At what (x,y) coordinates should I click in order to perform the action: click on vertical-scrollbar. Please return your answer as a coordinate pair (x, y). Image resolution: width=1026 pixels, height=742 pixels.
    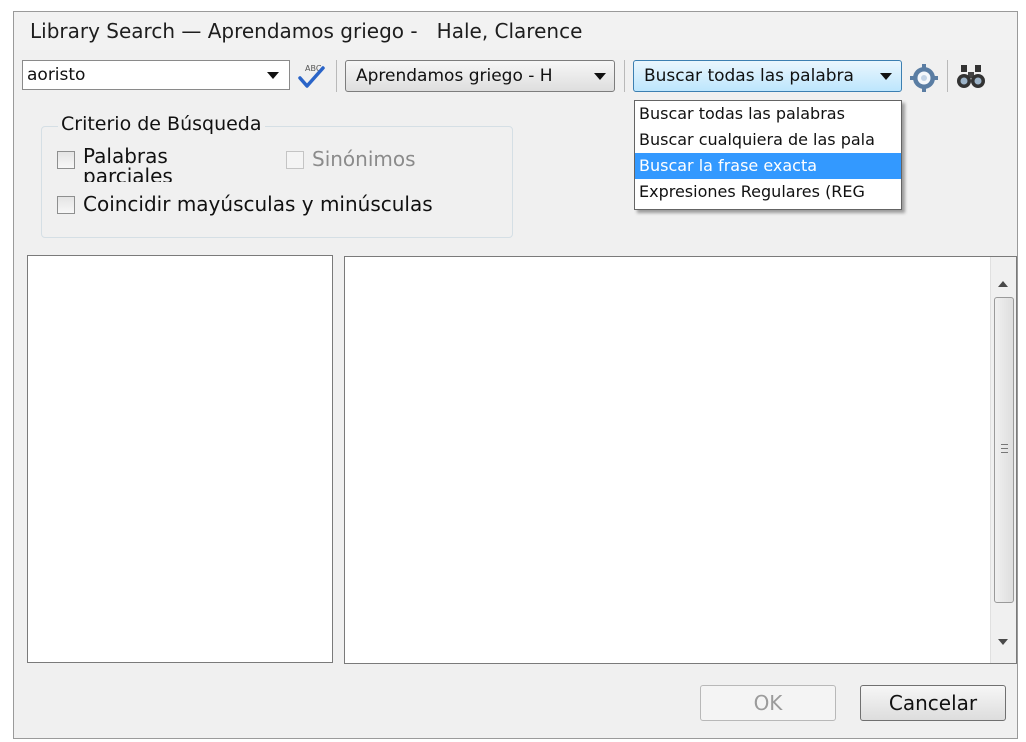
    Looking at the image, I should click on (1003, 460).